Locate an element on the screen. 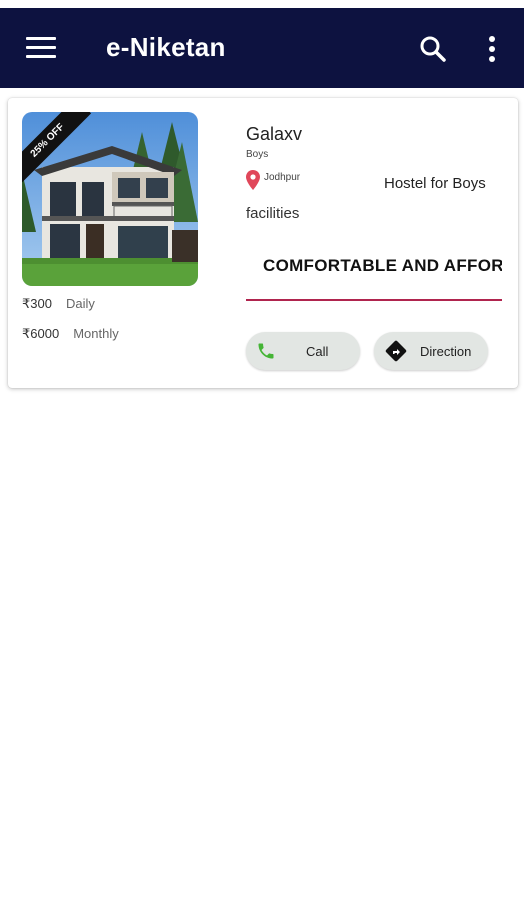 The image size is (524, 900). phone-icon is located at coordinates (266, 351).